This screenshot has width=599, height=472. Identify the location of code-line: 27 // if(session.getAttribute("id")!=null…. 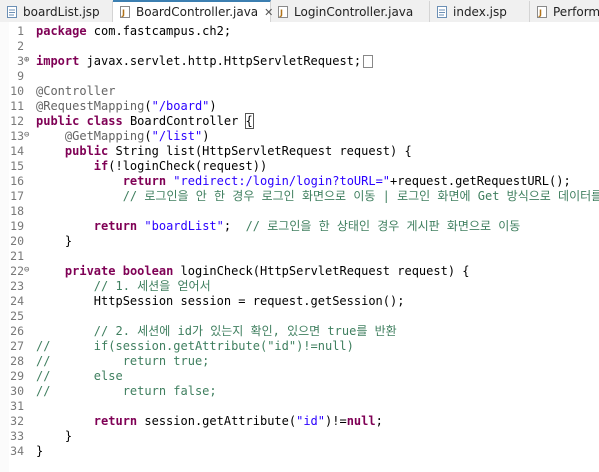
(299, 346).